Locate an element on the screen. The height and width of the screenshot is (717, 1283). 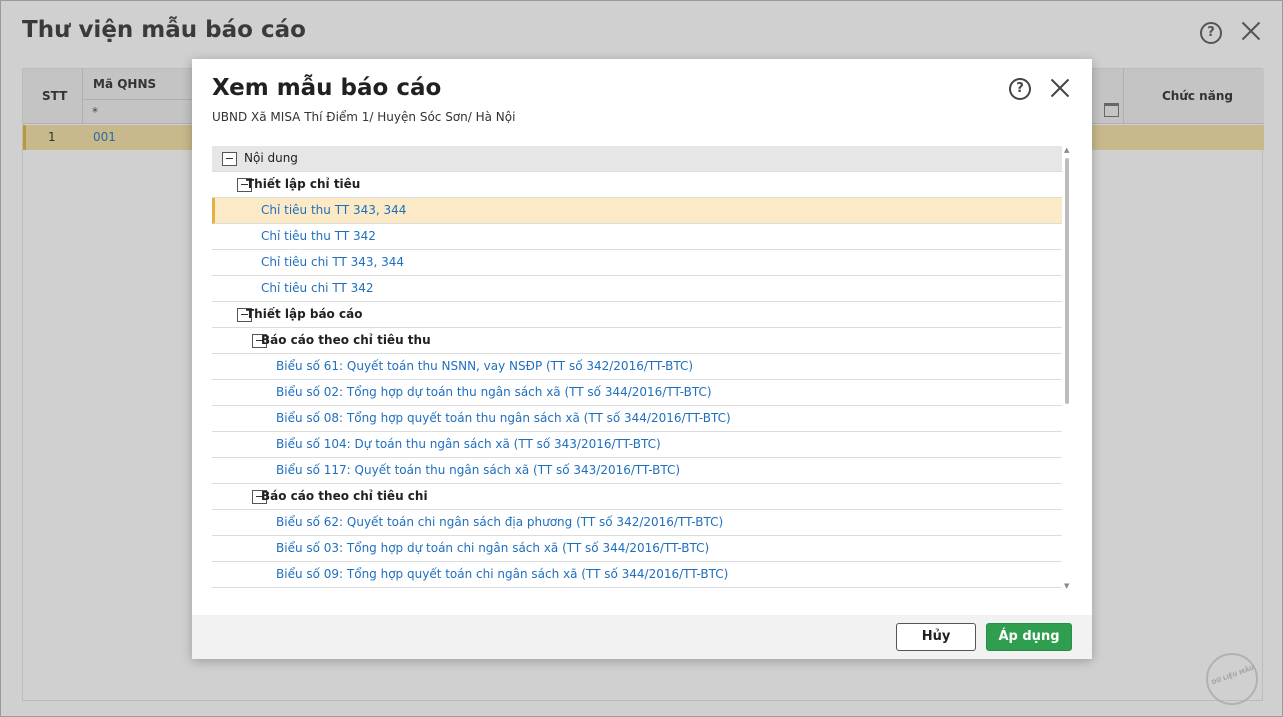
tree-group: Thiết lập báo cáo is located at coordinates (637, 315).